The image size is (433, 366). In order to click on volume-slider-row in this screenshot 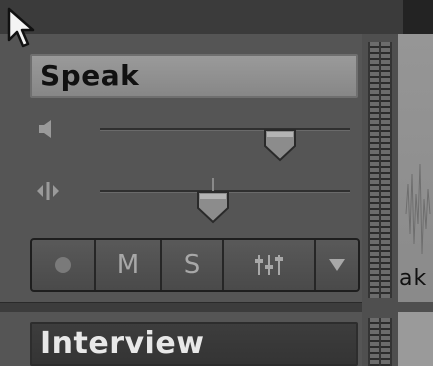, I will do `click(195, 138)`.